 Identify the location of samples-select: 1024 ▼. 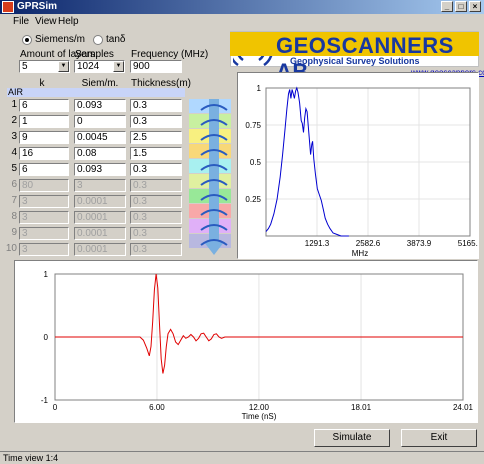
(99, 66).